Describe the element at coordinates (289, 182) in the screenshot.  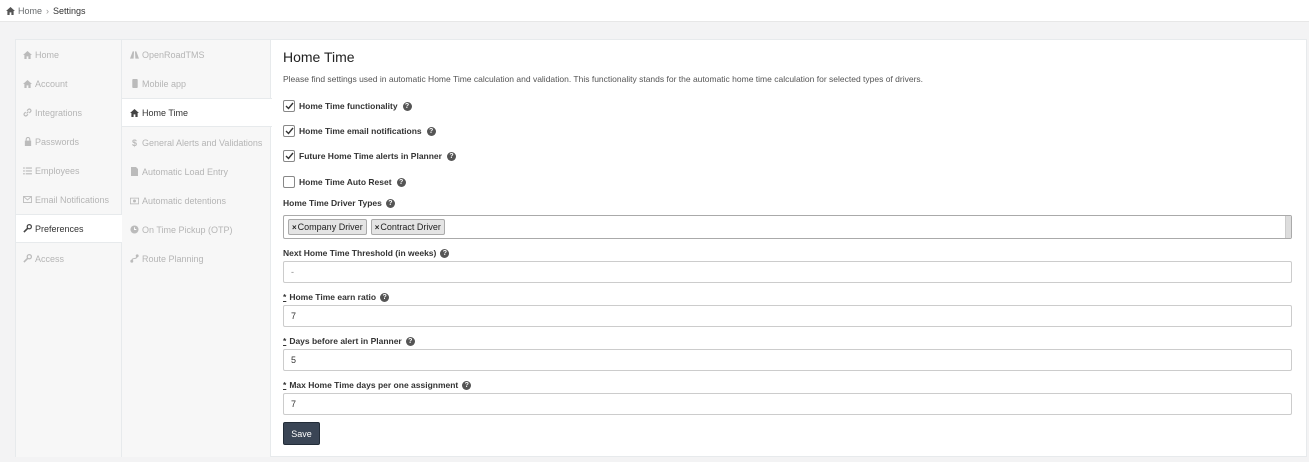
I see `home-time-auto-reset-checkbox` at that location.